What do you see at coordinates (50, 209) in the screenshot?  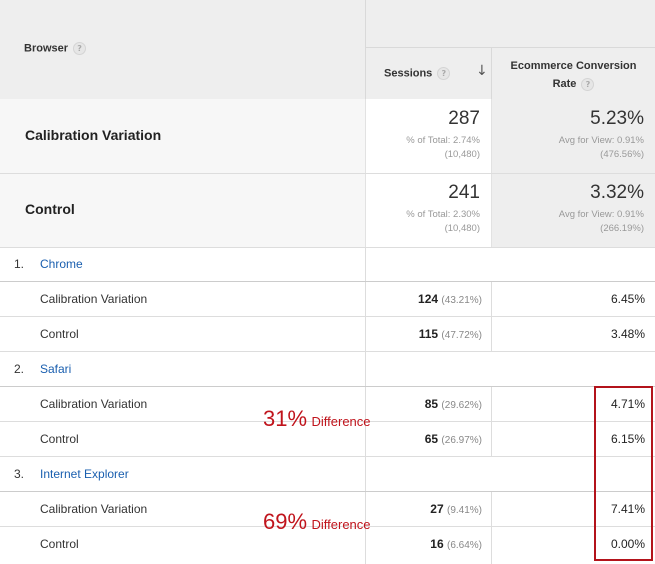 I see `segment-name: Control` at bounding box center [50, 209].